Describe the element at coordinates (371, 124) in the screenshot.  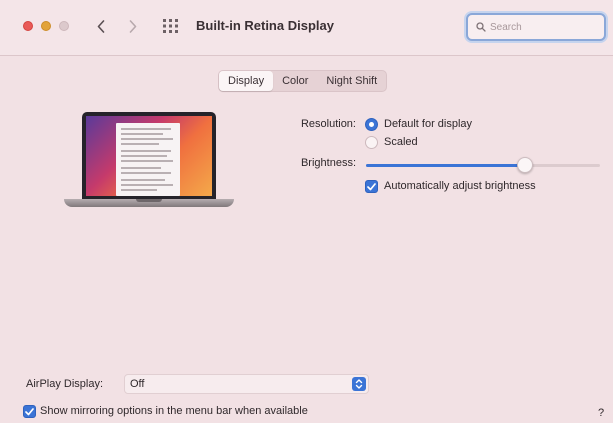
I see `radio-default-for-display` at that location.